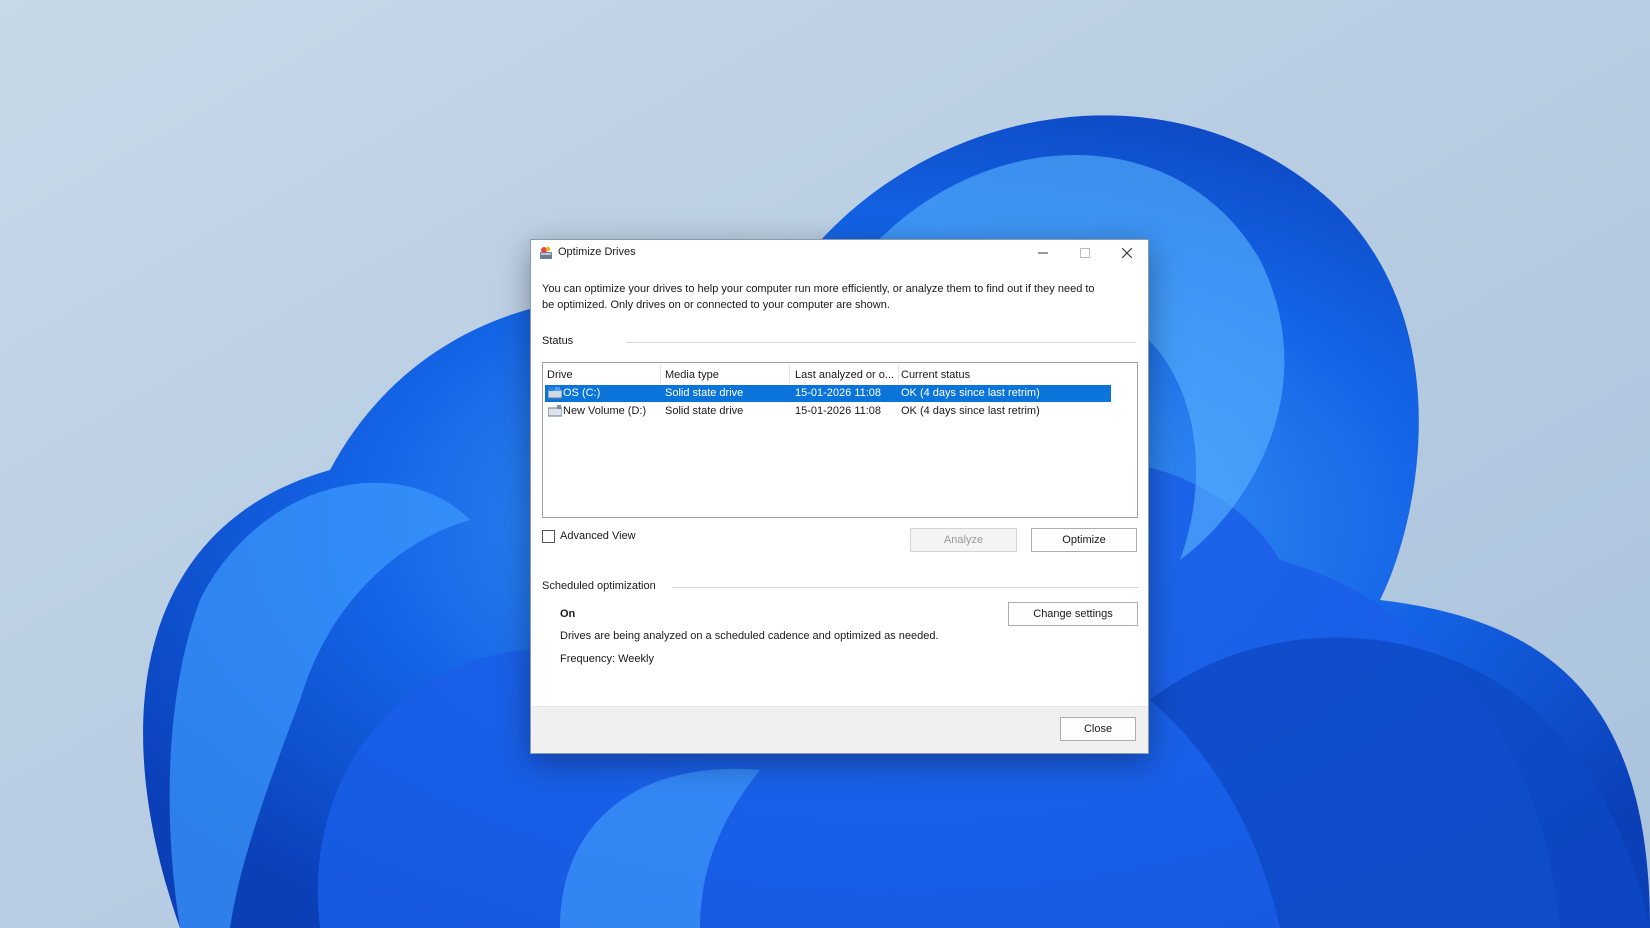 Image resolution: width=1650 pixels, height=928 pixels. Describe the element at coordinates (597, 252) in the screenshot. I see `window-title: Optimize Drives` at that location.